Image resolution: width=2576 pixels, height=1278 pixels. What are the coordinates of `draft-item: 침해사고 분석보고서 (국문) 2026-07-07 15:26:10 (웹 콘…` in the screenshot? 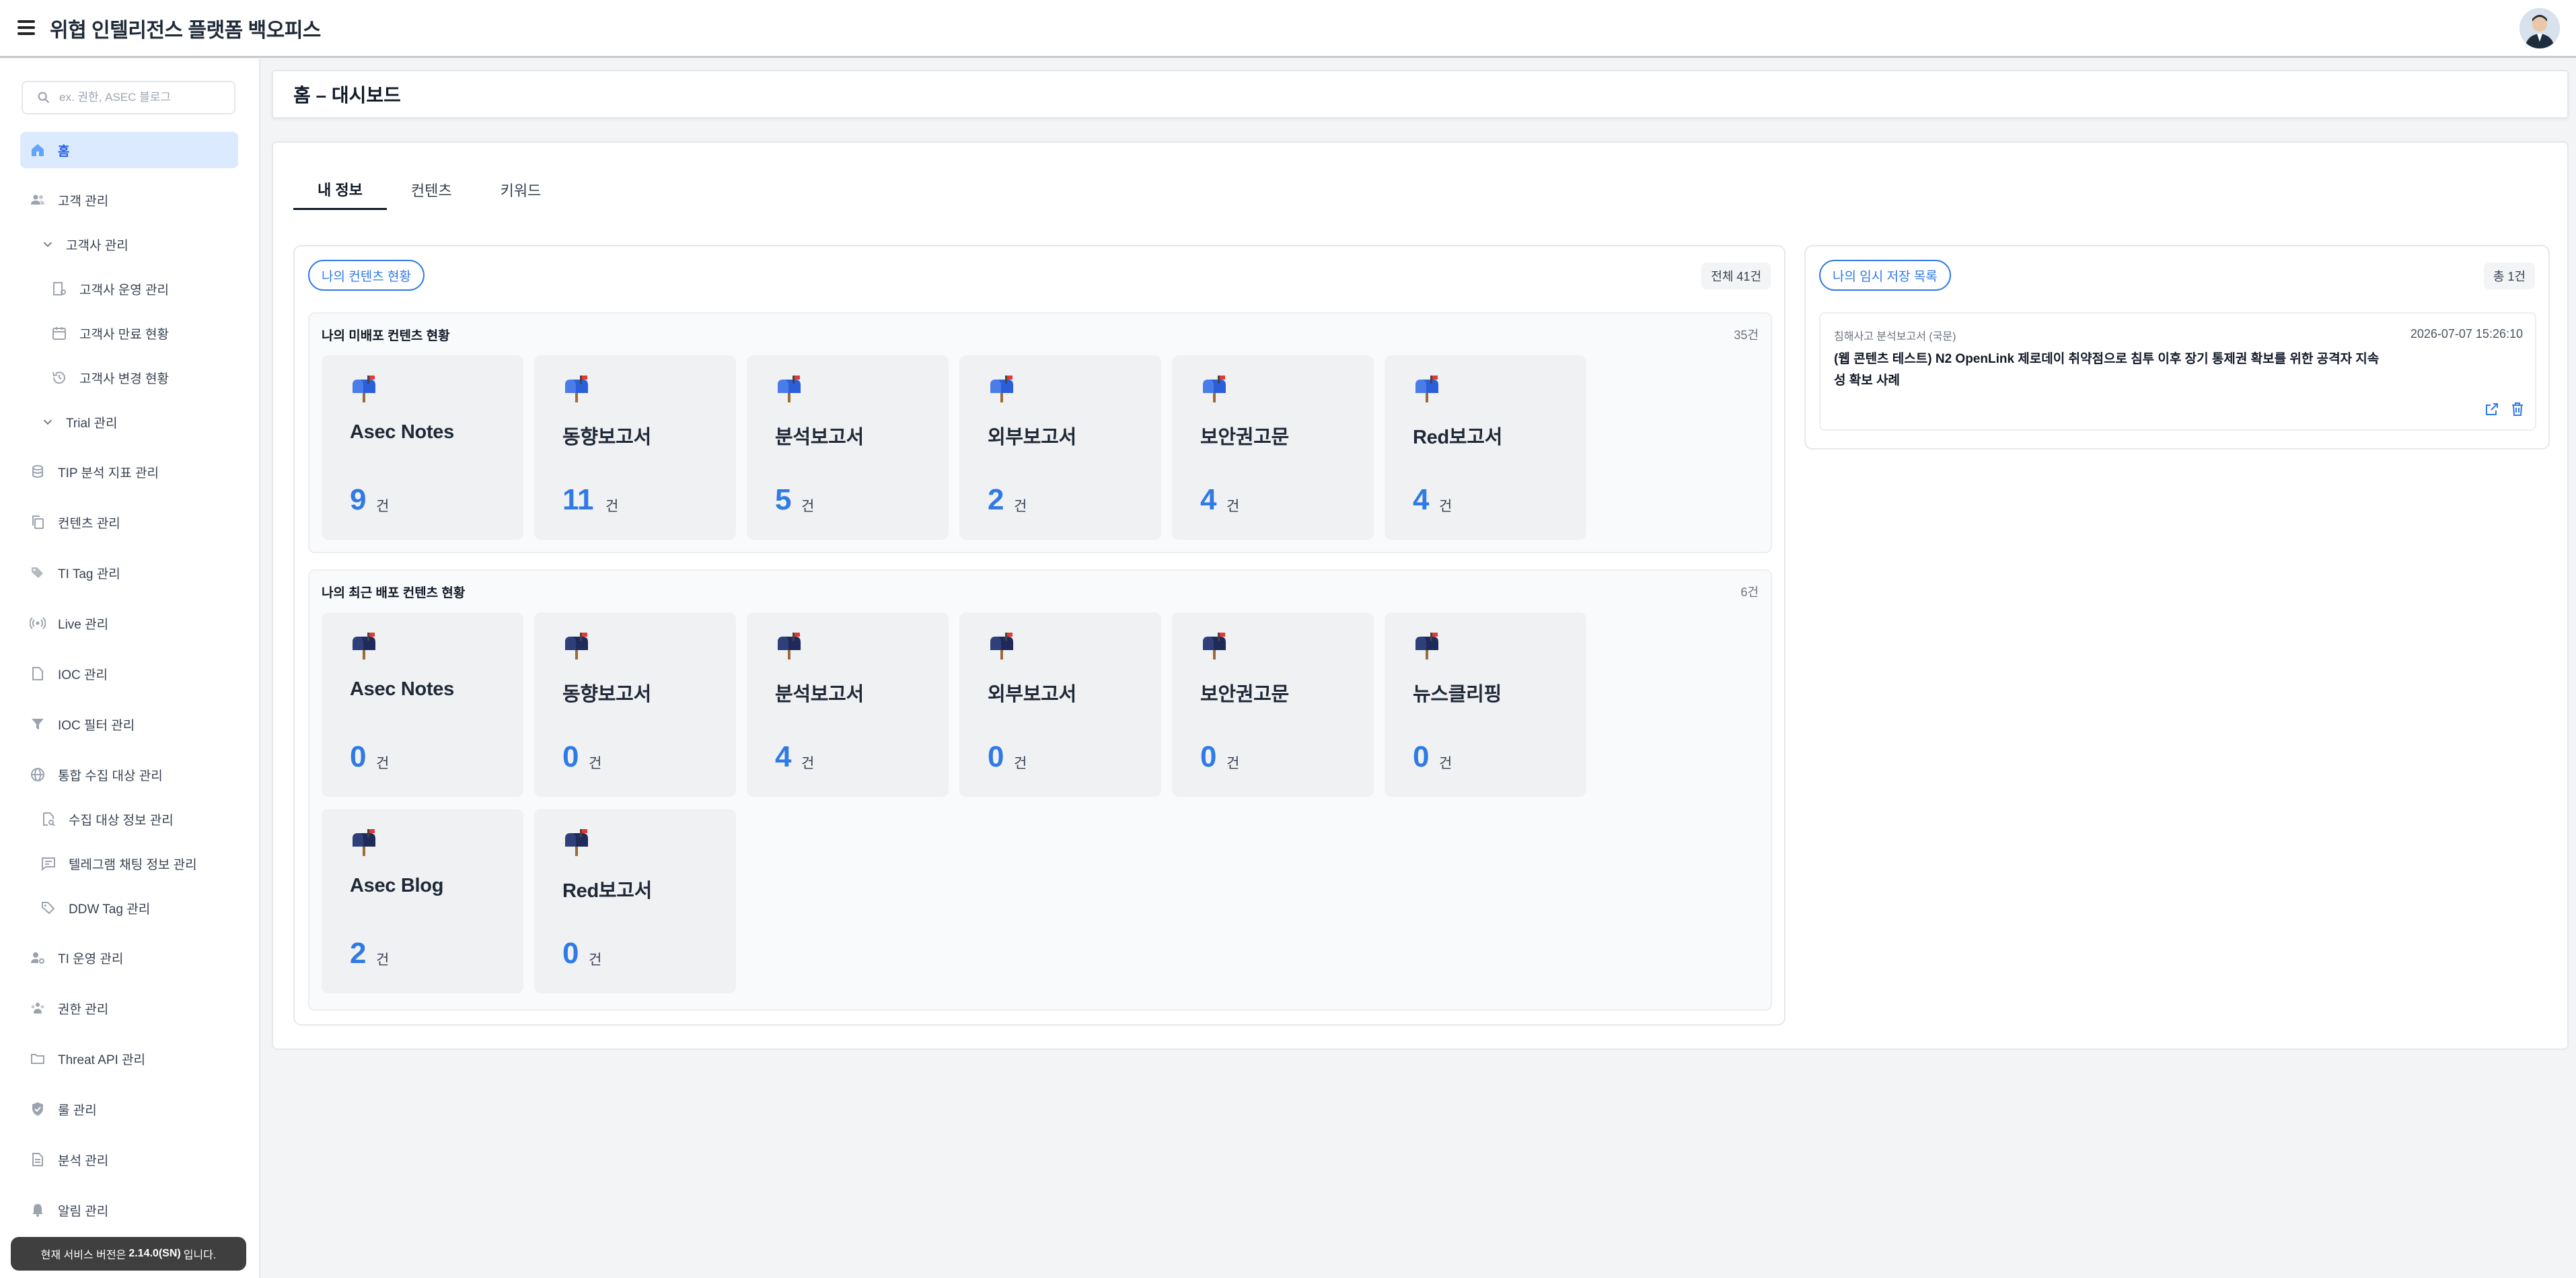 It's located at (2177, 371).